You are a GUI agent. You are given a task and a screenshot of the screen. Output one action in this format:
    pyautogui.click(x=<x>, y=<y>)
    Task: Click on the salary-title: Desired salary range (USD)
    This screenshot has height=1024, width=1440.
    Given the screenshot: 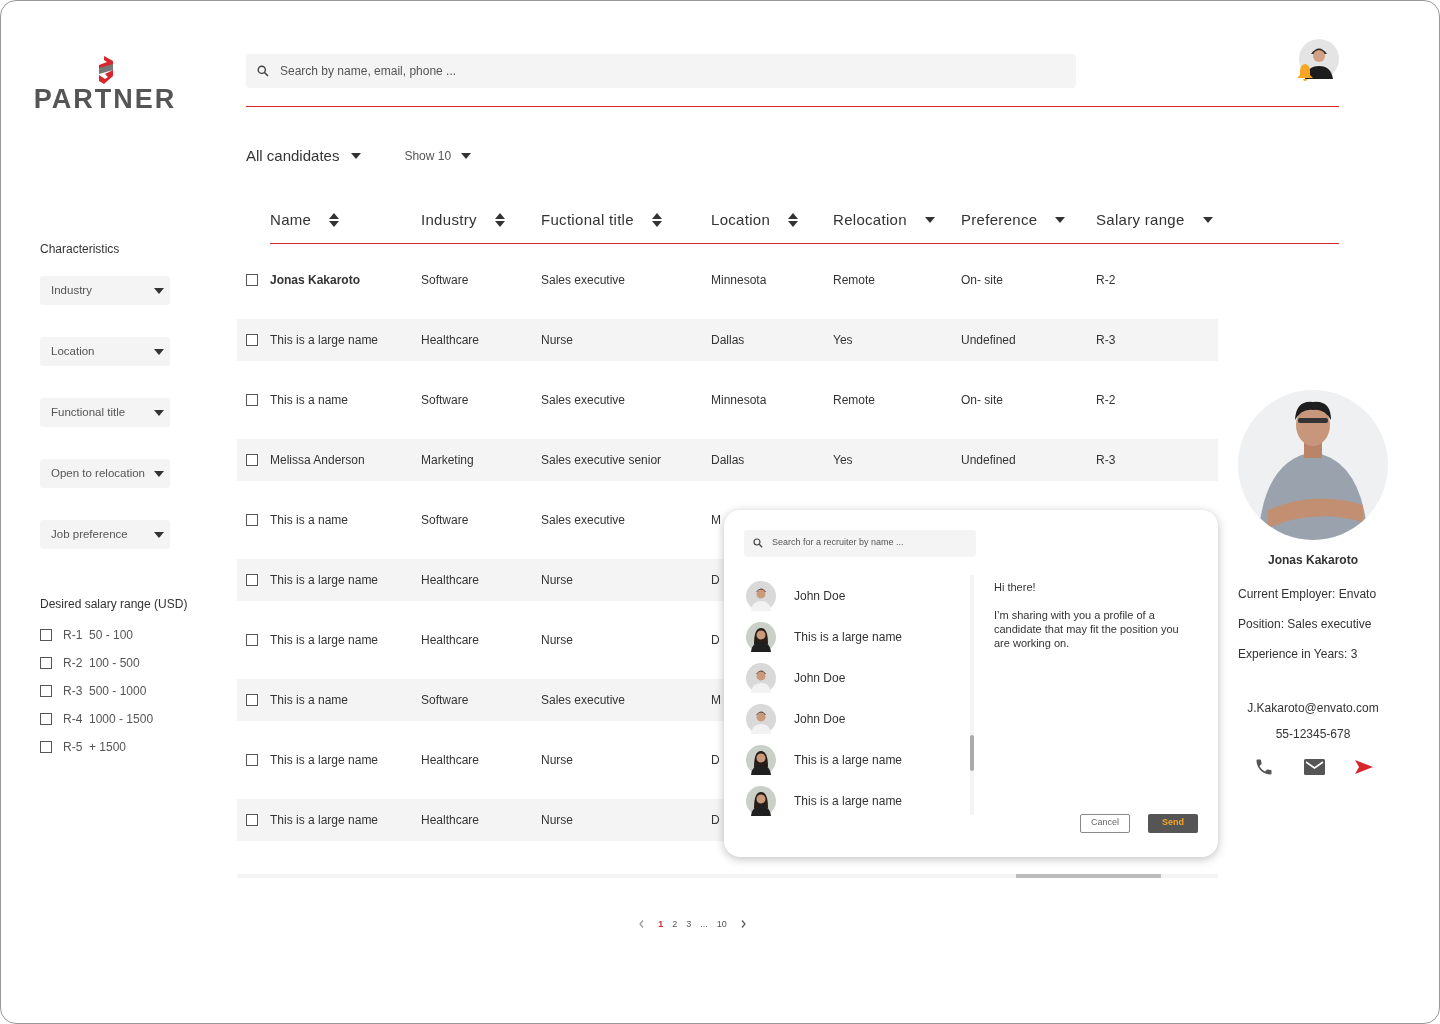 What is the action you would take?
    pyautogui.click(x=114, y=604)
    